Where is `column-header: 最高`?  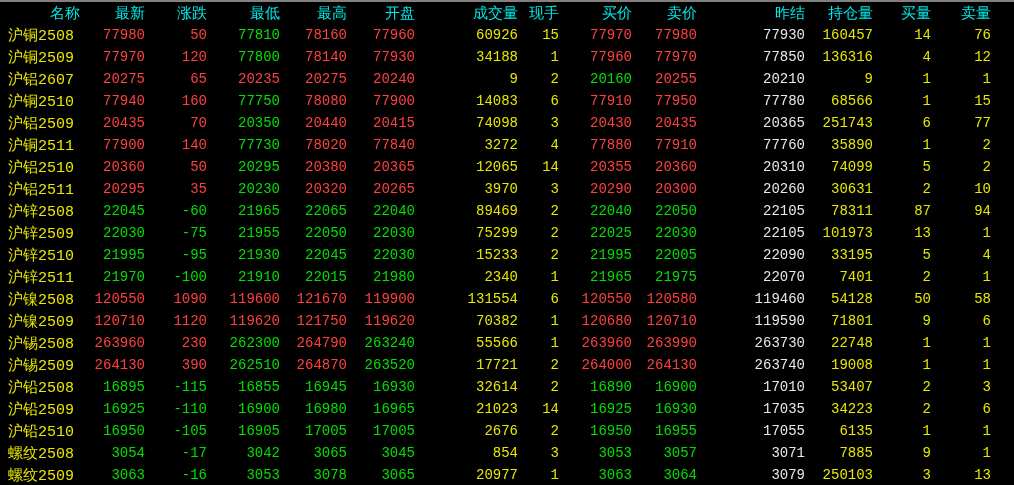 column-header: 最高 is located at coordinates (332, 13).